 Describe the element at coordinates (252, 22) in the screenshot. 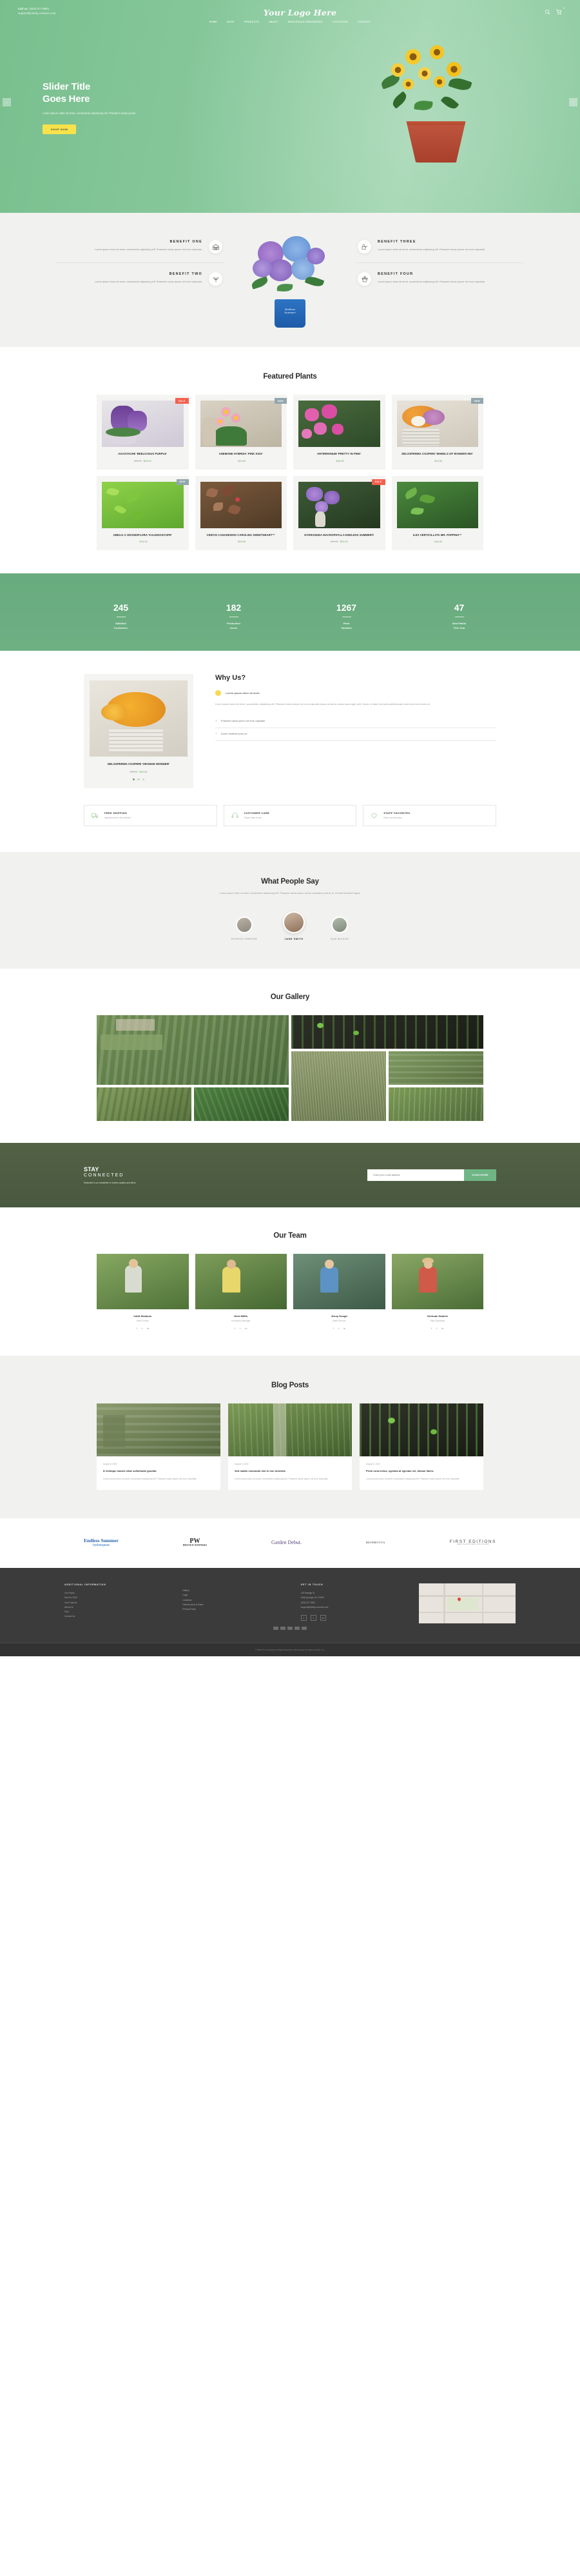

I see `nav-item-products: PRODUCTS` at that location.